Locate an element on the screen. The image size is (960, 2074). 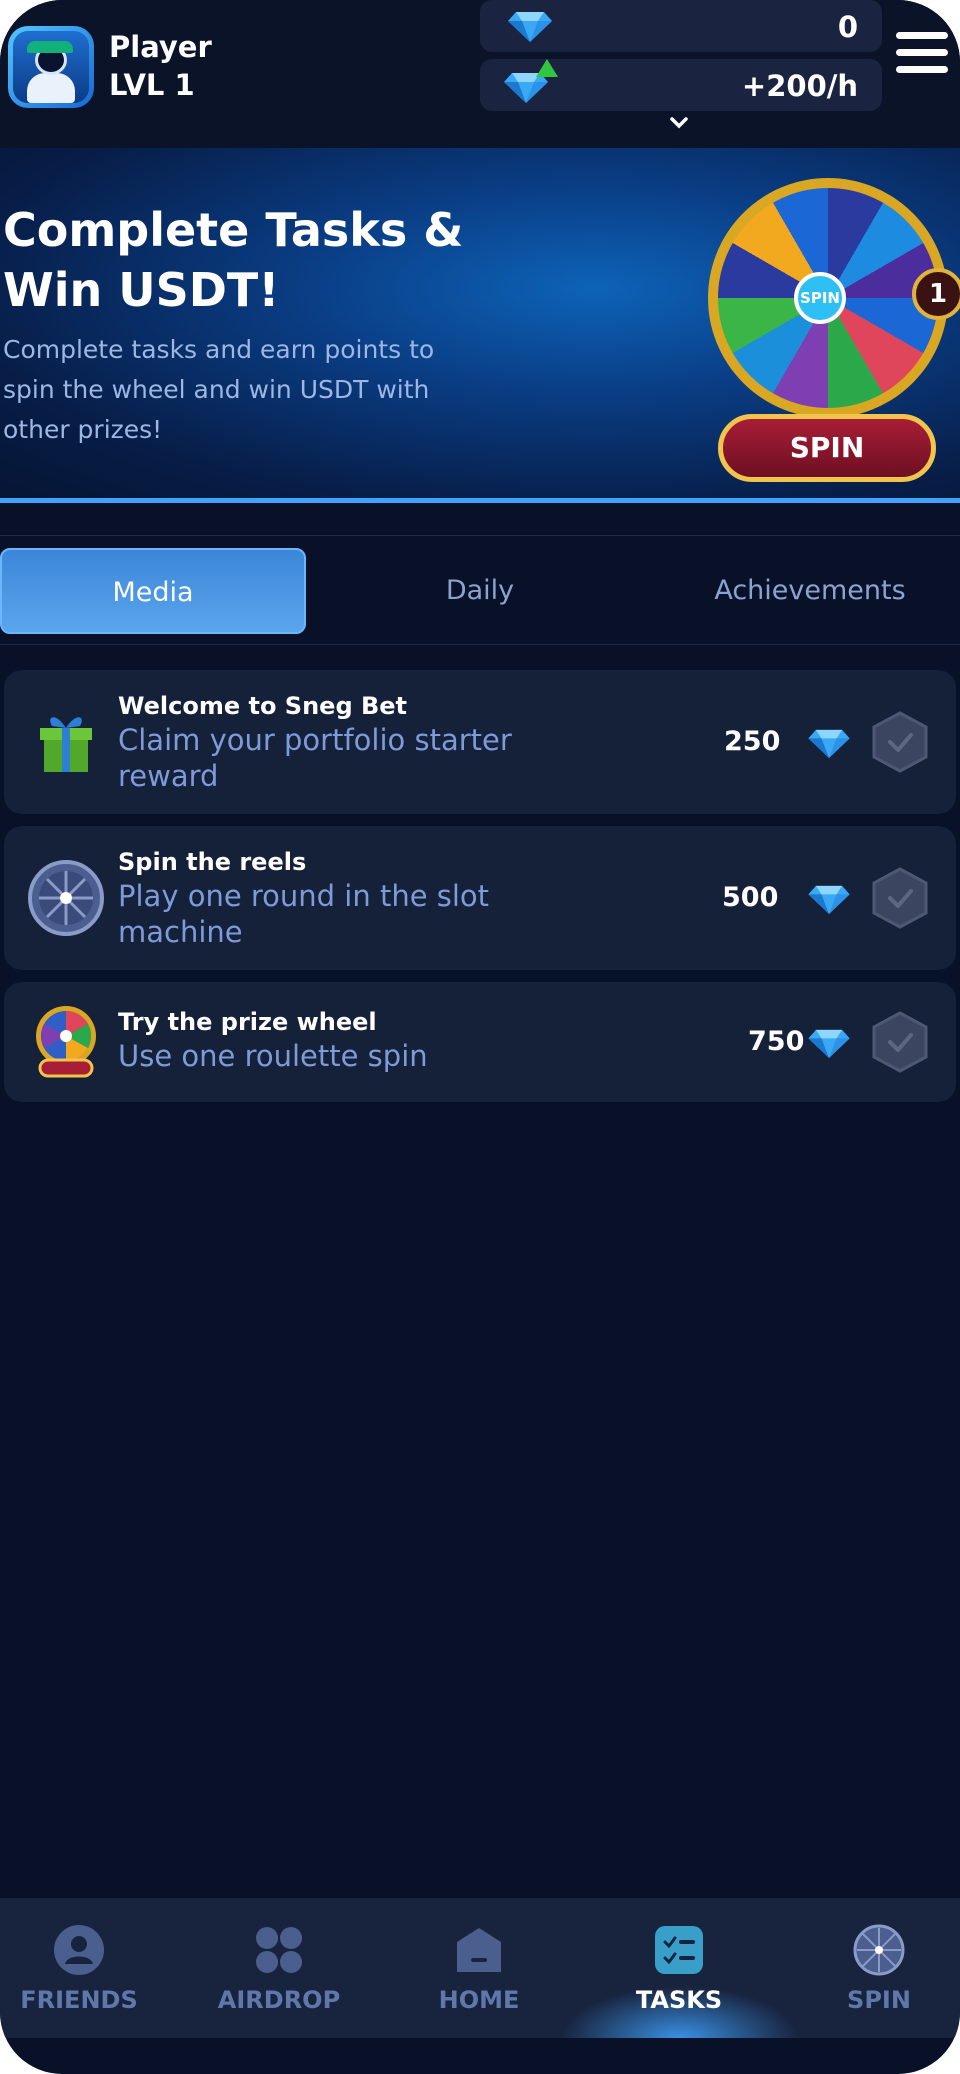
spin-wheel-graphic: SPIN 1 SPIN is located at coordinates (830, 333).